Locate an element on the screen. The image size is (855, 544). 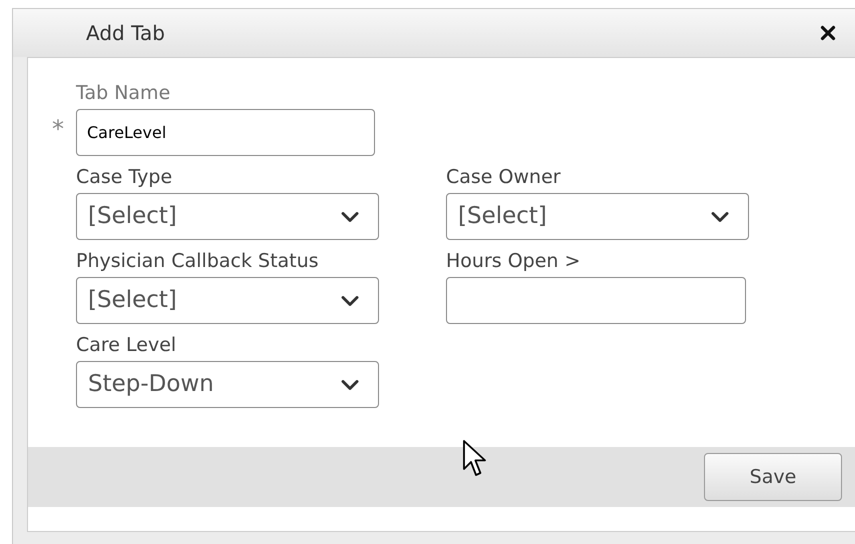
field-label: Physician Callback Status is located at coordinates (198, 261).